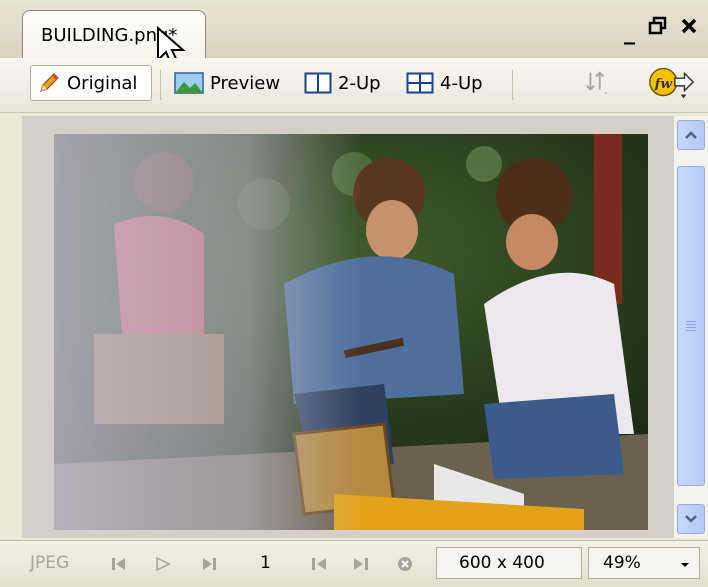 Image resolution: width=708 pixels, height=587 pixels. I want to click on two-up-tab: 2-Up, so click(346, 83).